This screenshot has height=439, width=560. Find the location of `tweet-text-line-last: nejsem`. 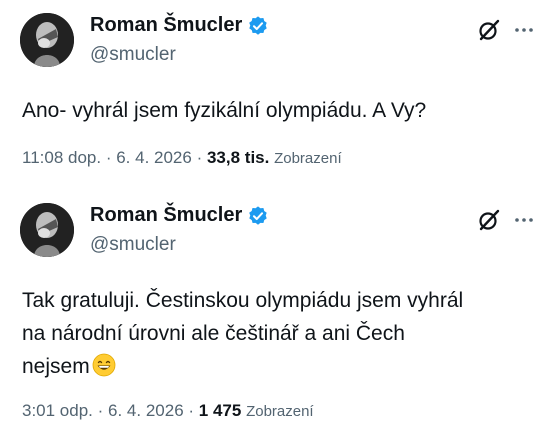

tweet-text-line-last: nejsem is located at coordinates (281, 366).